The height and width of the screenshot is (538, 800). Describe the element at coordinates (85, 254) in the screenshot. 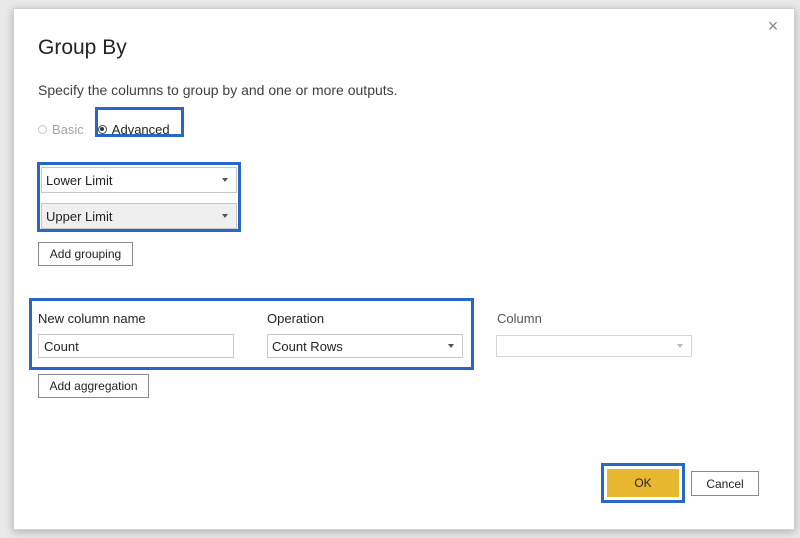

I see `add-grouping-button: Add grouping` at that location.